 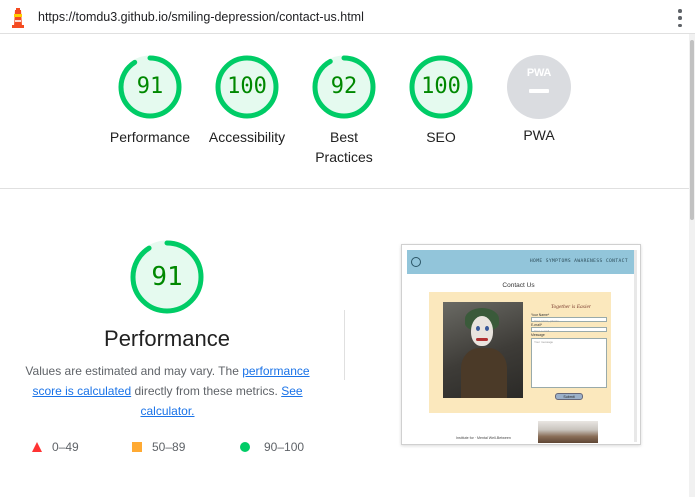 I want to click on legend-average: 50–89, so click(x=158, y=447).